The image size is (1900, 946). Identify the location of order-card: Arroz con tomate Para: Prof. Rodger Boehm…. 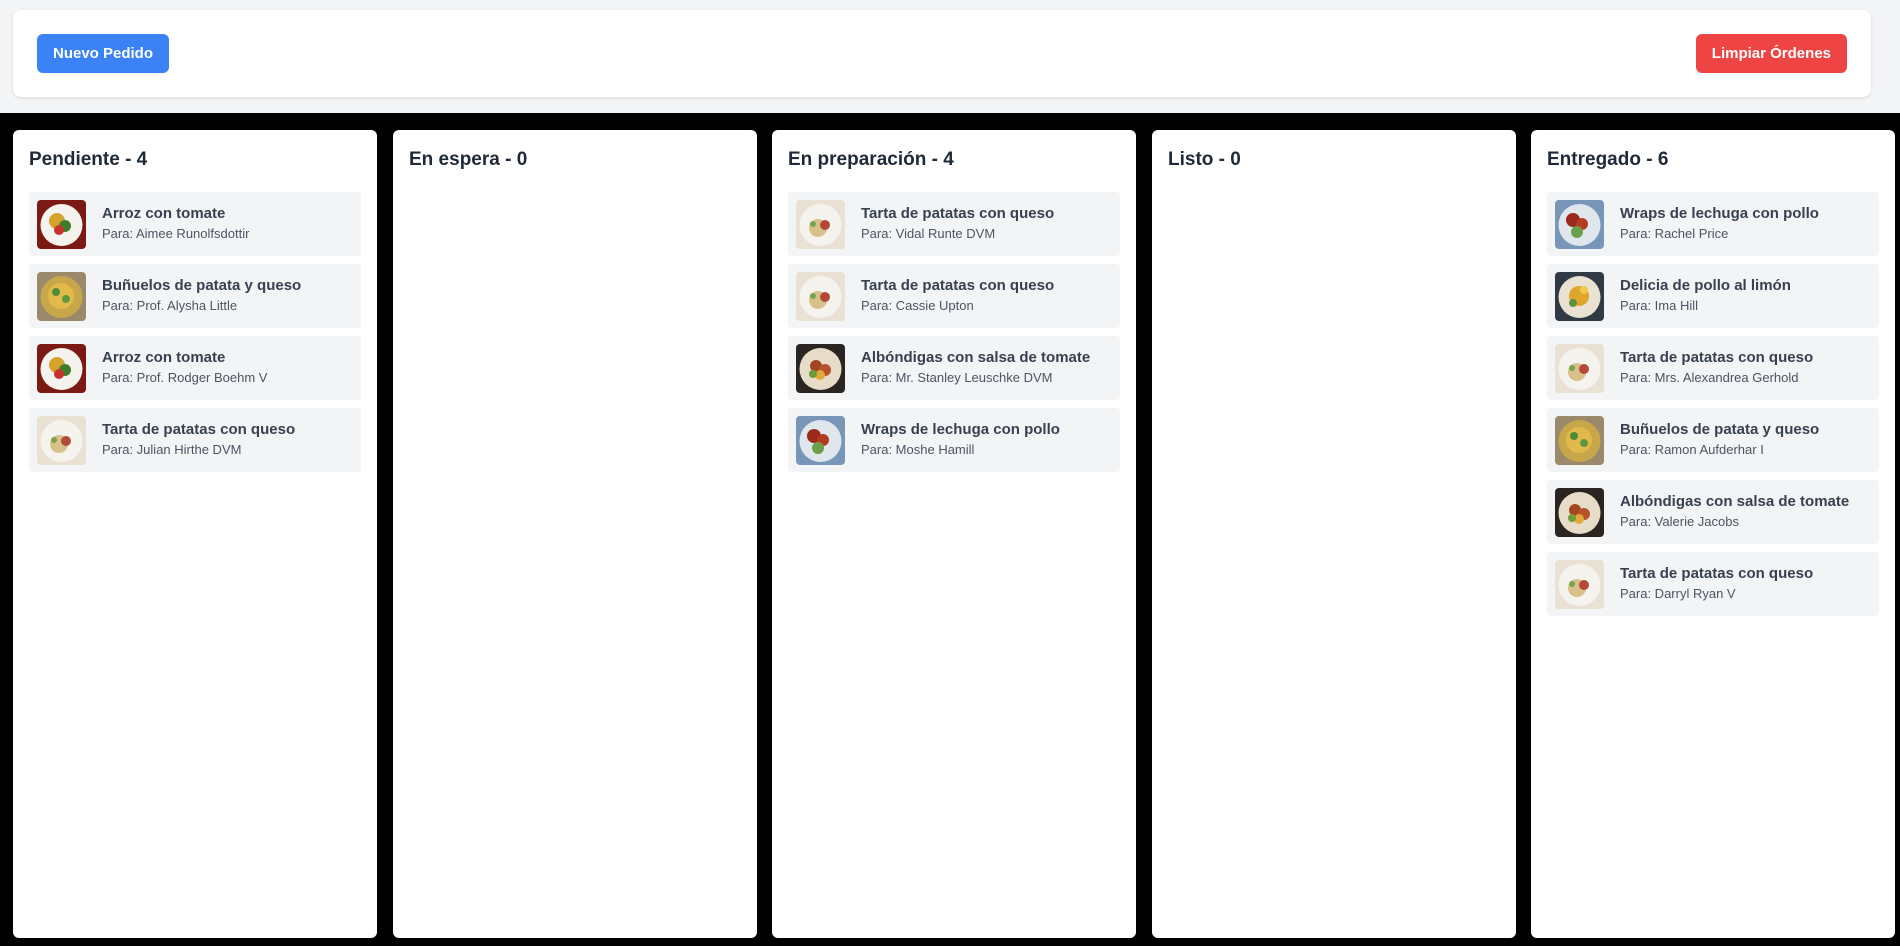
(195, 368).